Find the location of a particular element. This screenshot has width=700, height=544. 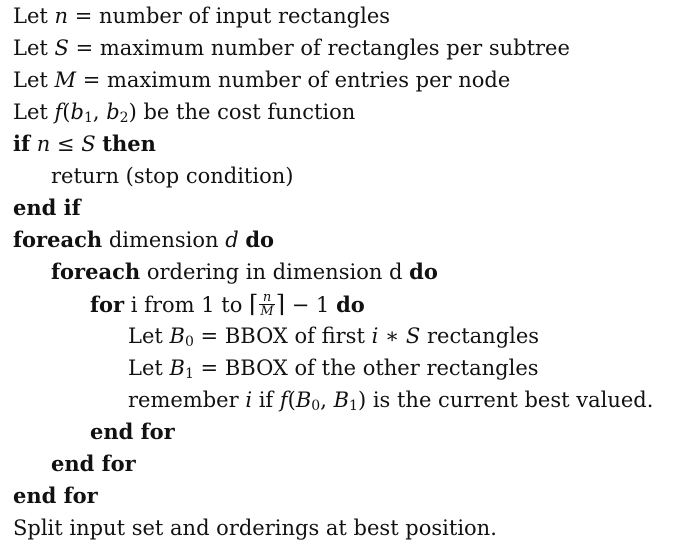

algo-line-4: Let f(b1, b2) be the cost function is located at coordinates (355, 112).